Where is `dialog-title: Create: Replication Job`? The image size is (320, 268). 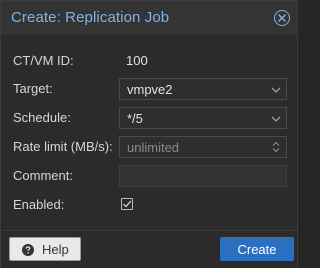
dialog-title: Create: Replication Job is located at coordinates (90, 17).